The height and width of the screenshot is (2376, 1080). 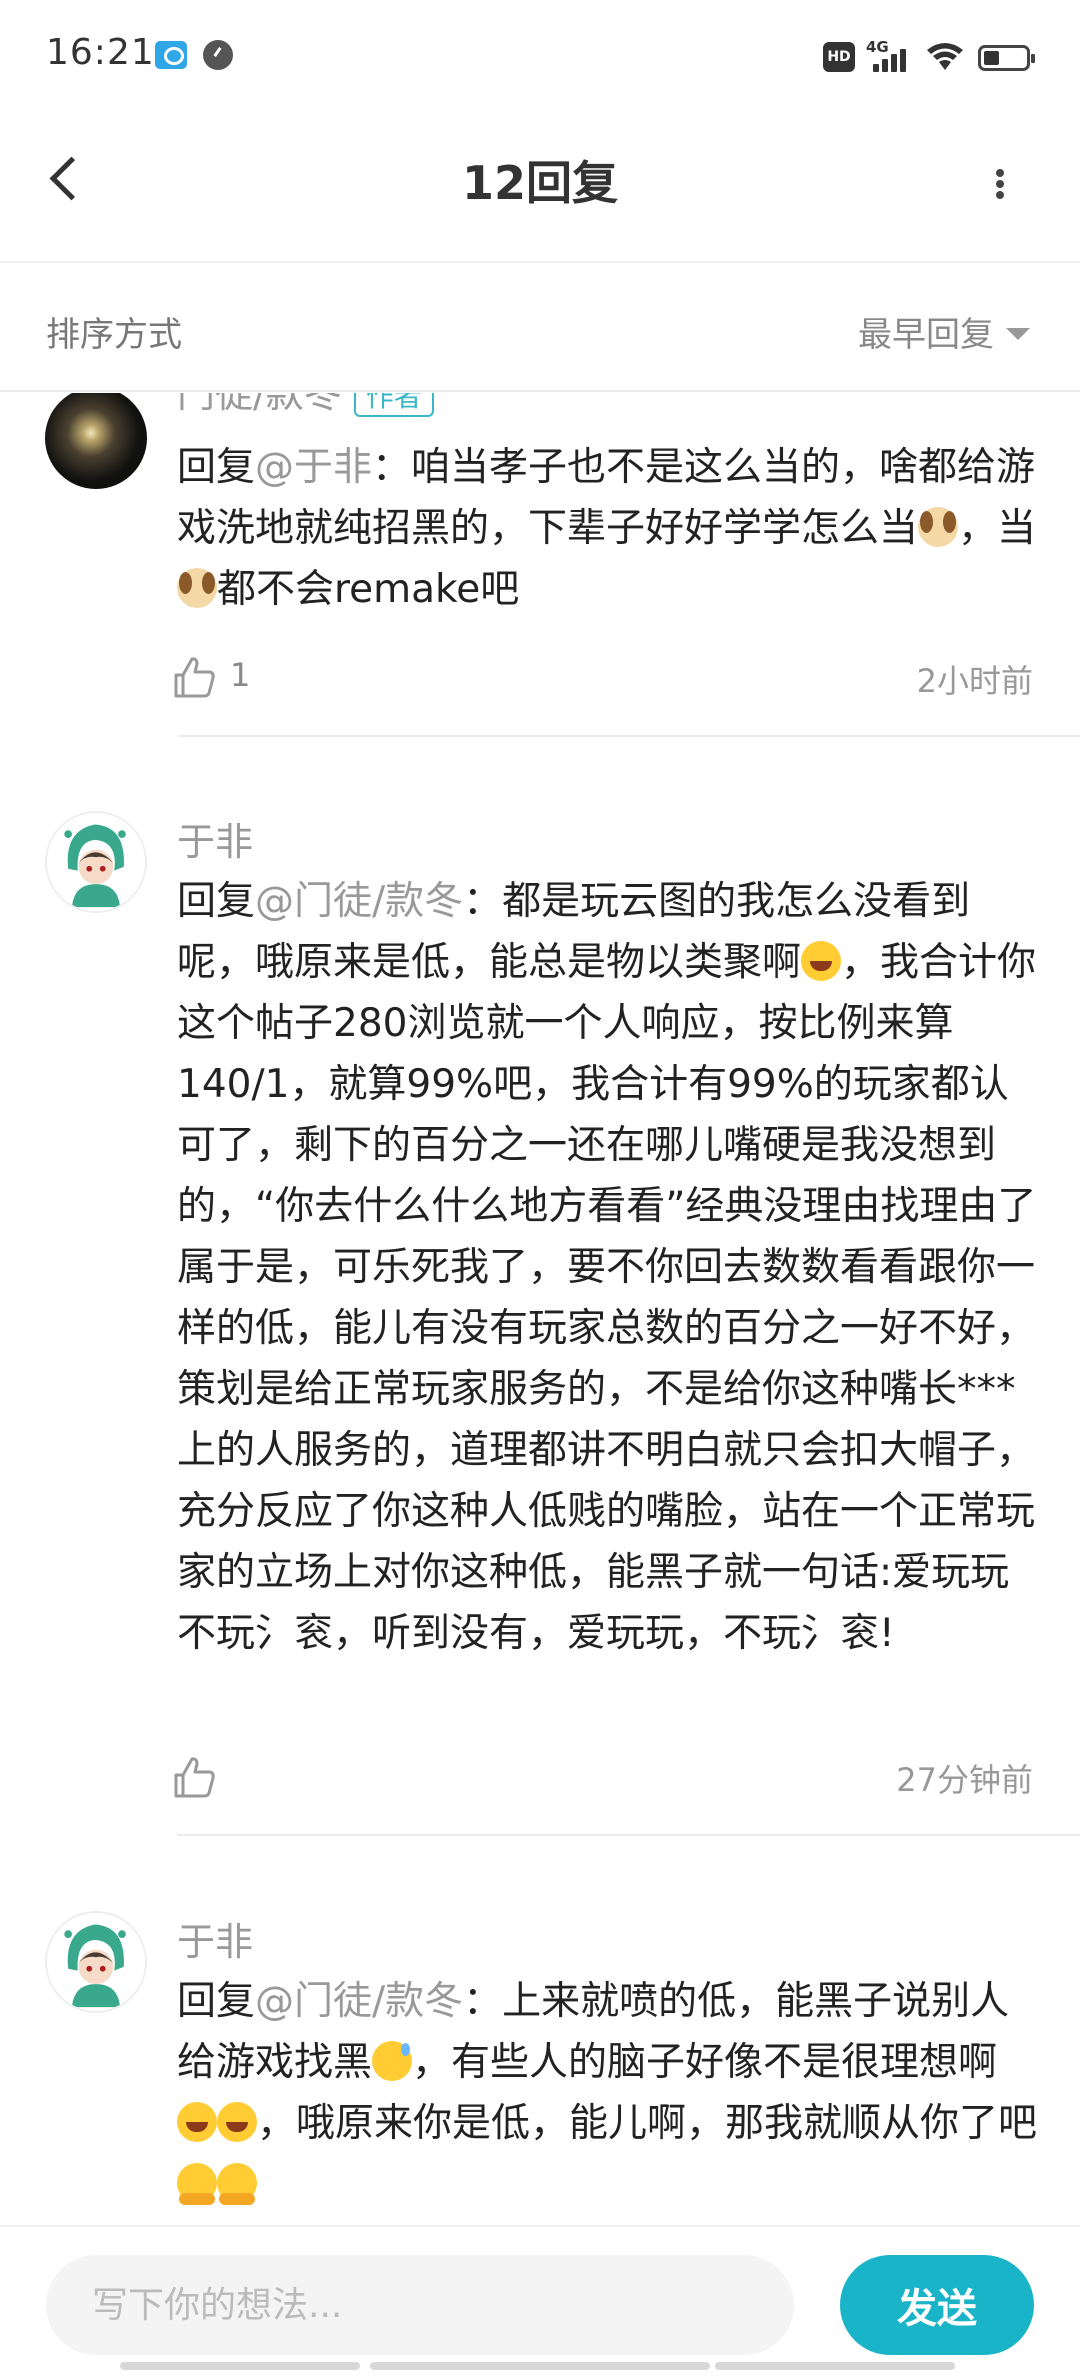 I want to click on like-count: 1, so click(x=240, y=675).